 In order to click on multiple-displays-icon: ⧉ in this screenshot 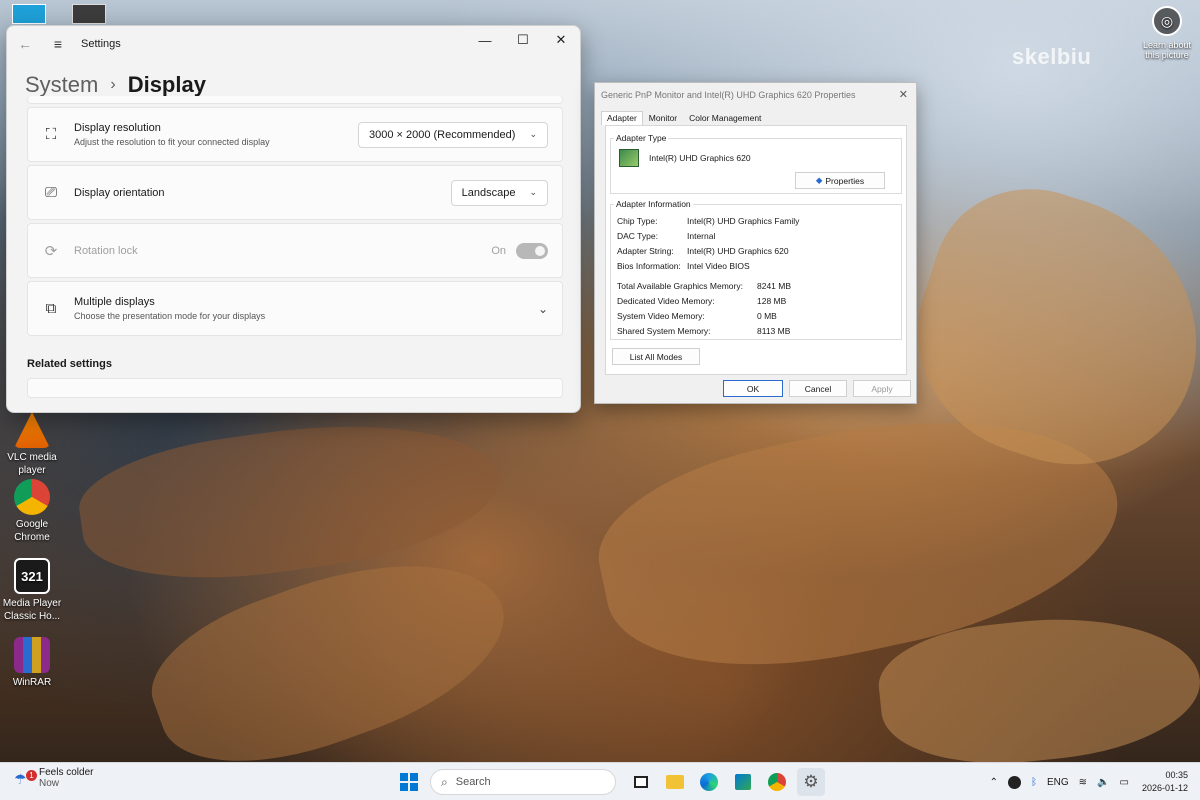, I will do `click(51, 308)`.